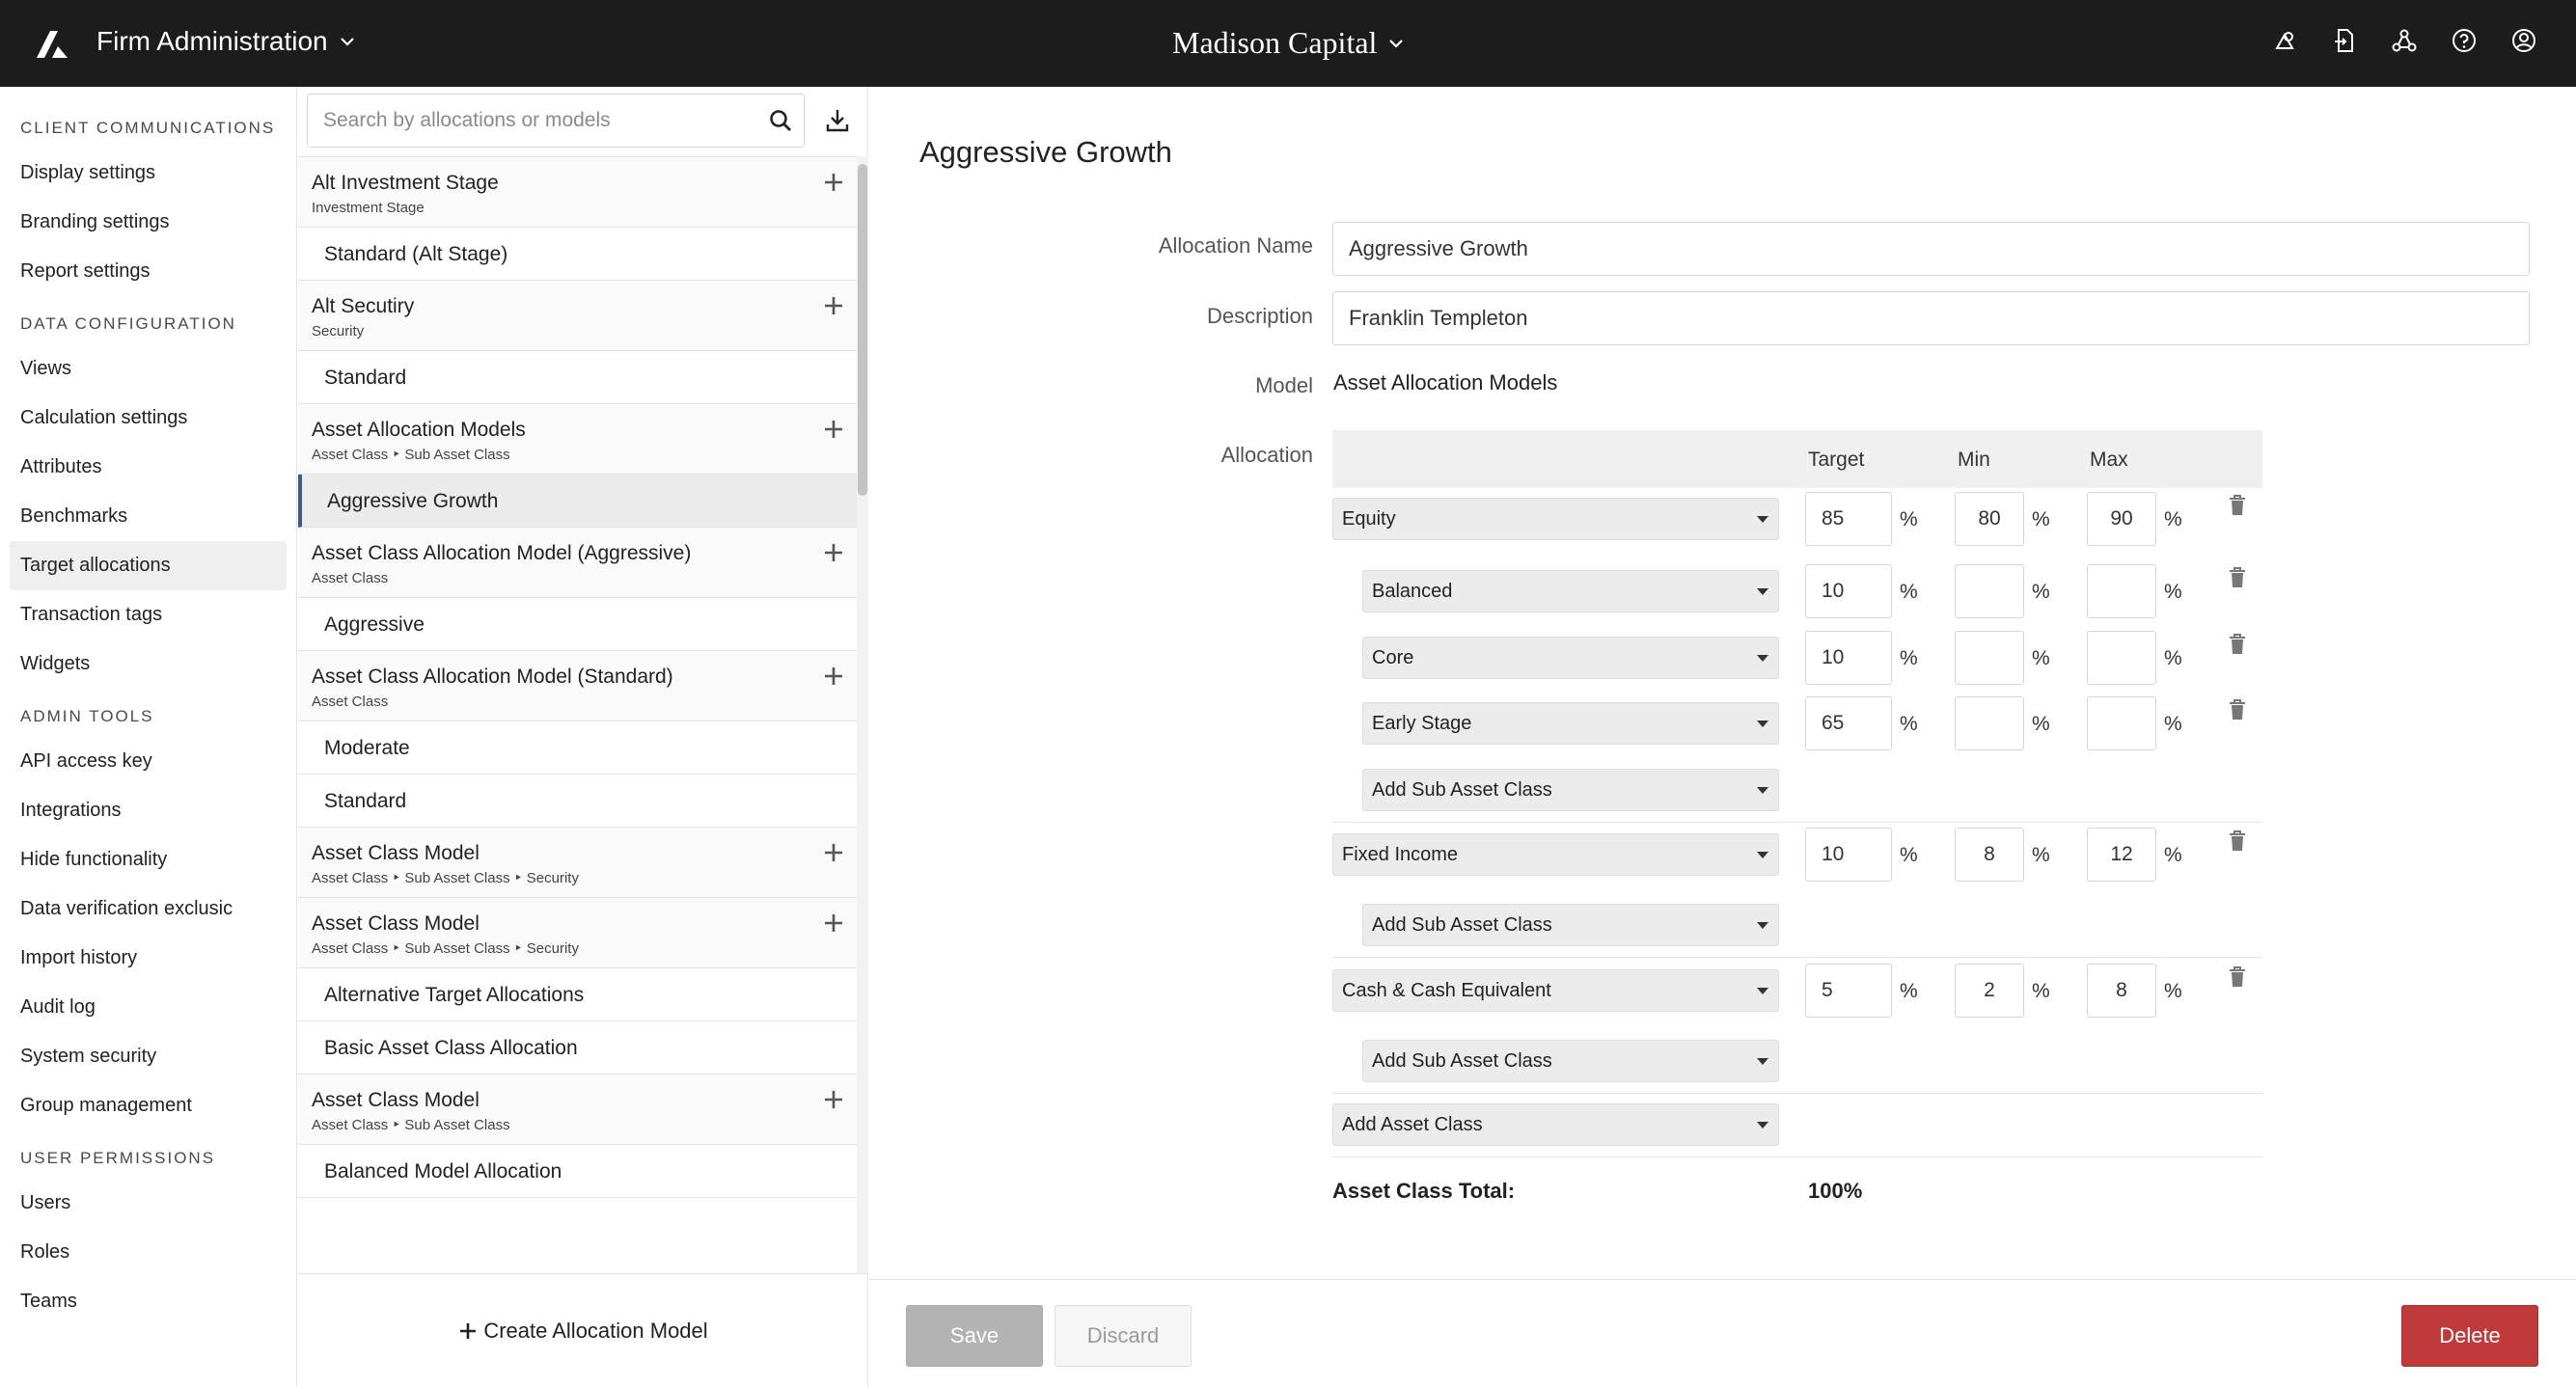 The height and width of the screenshot is (1387, 2576). I want to click on help-icon, so click(2465, 40).